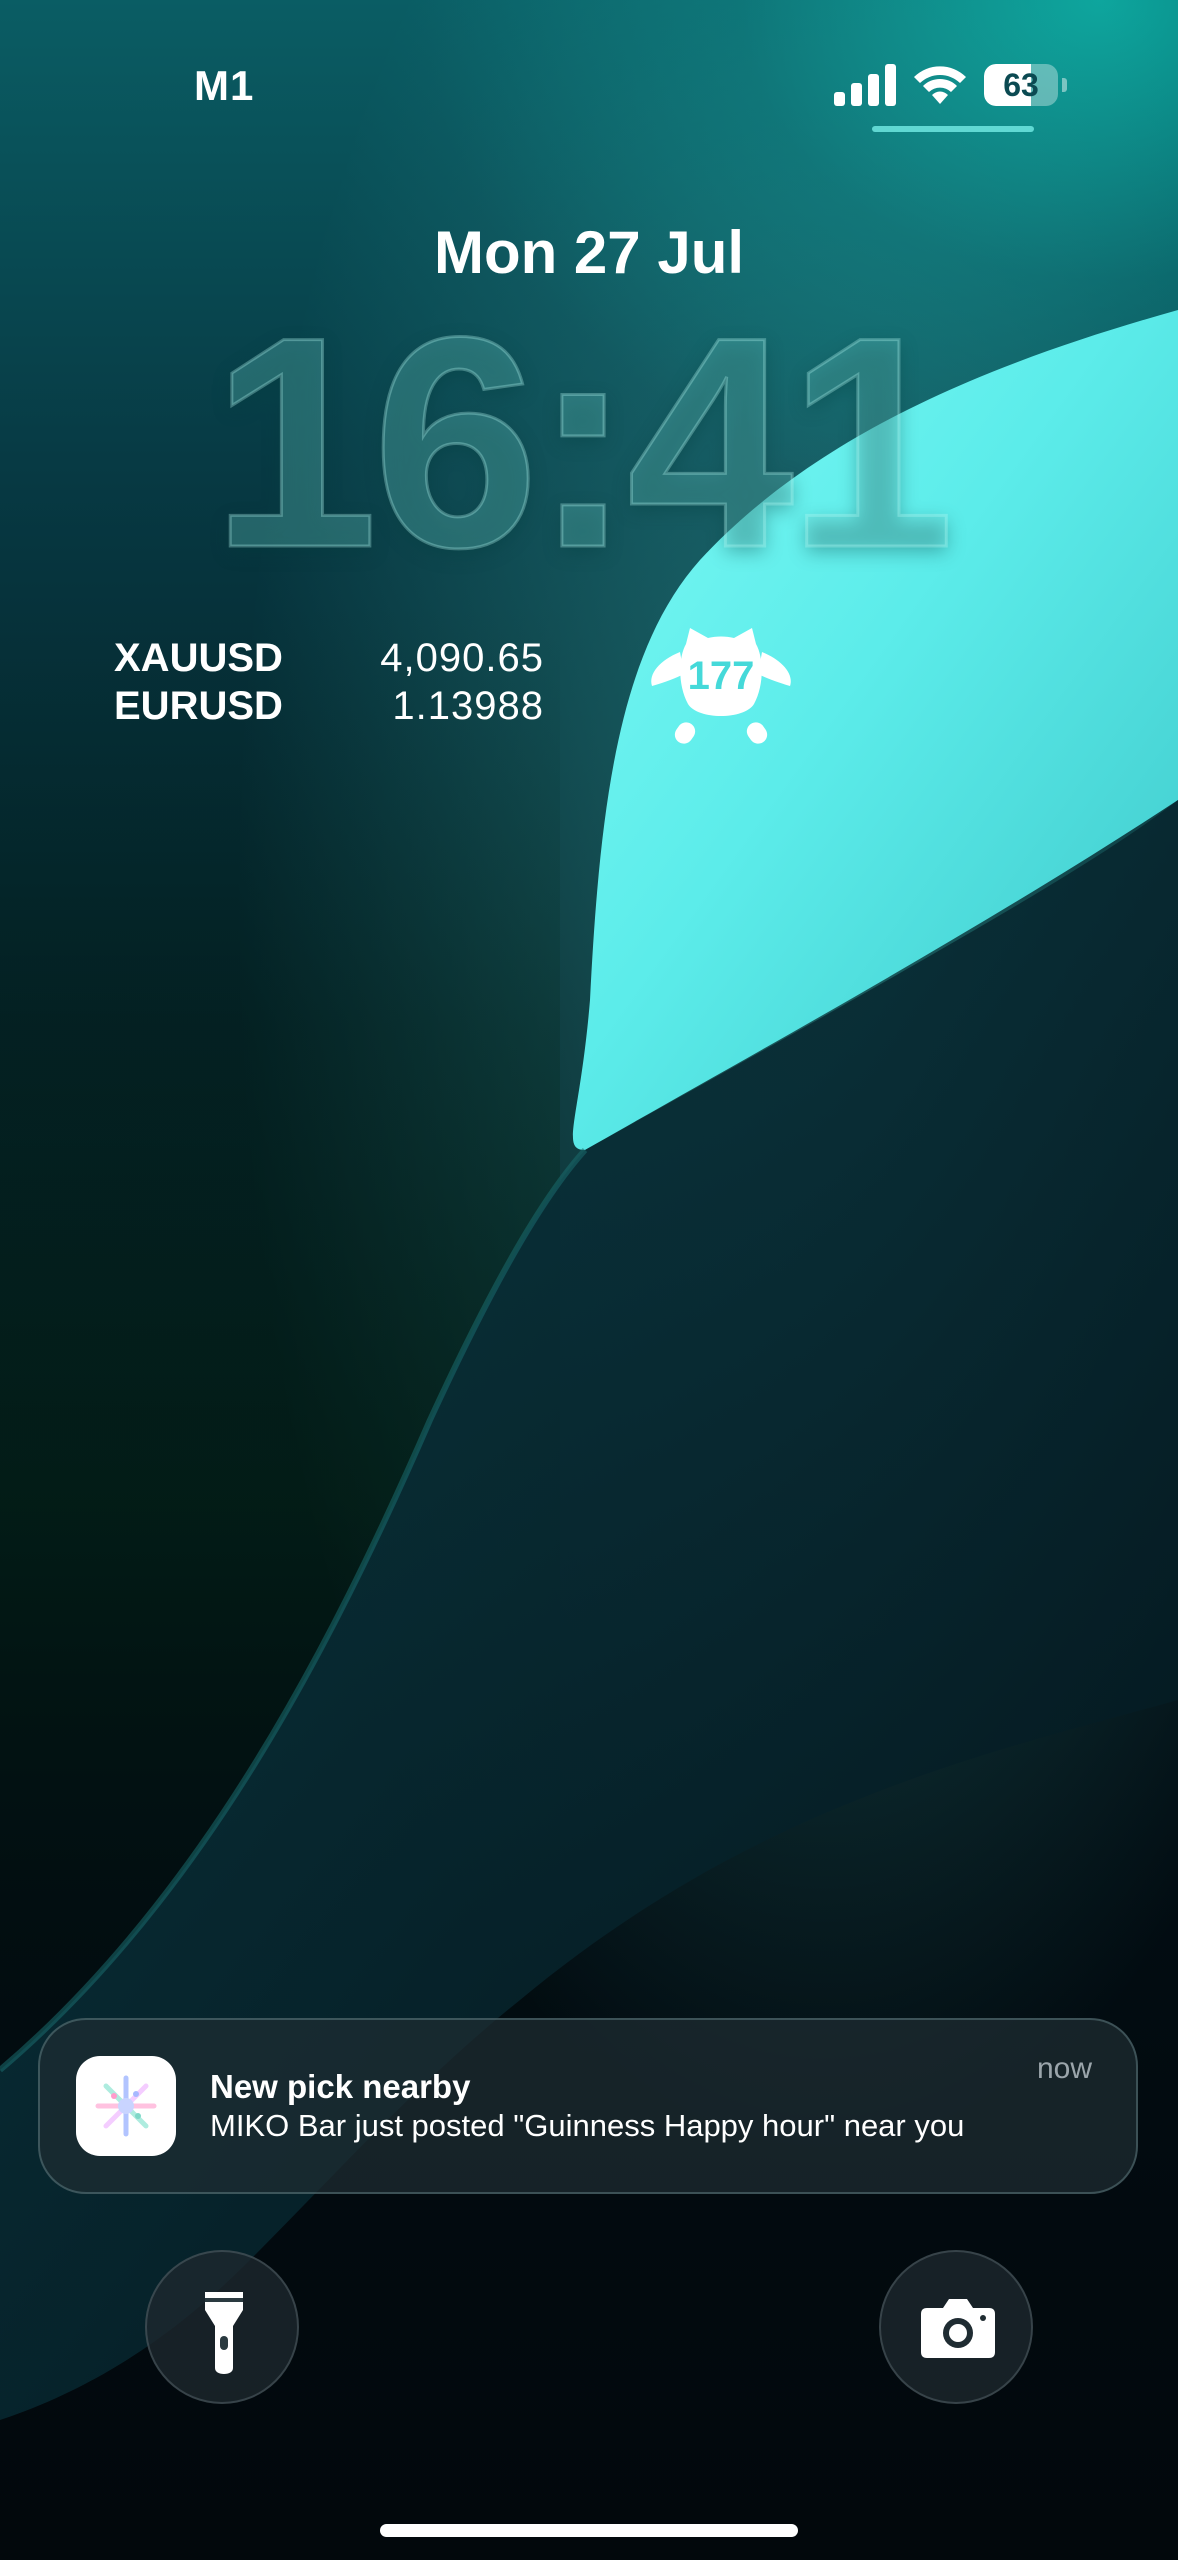 The height and width of the screenshot is (2560, 1178). What do you see at coordinates (580, 442) in the screenshot?
I see `lock-screen-clock: 16:41` at bounding box center [580, 442].